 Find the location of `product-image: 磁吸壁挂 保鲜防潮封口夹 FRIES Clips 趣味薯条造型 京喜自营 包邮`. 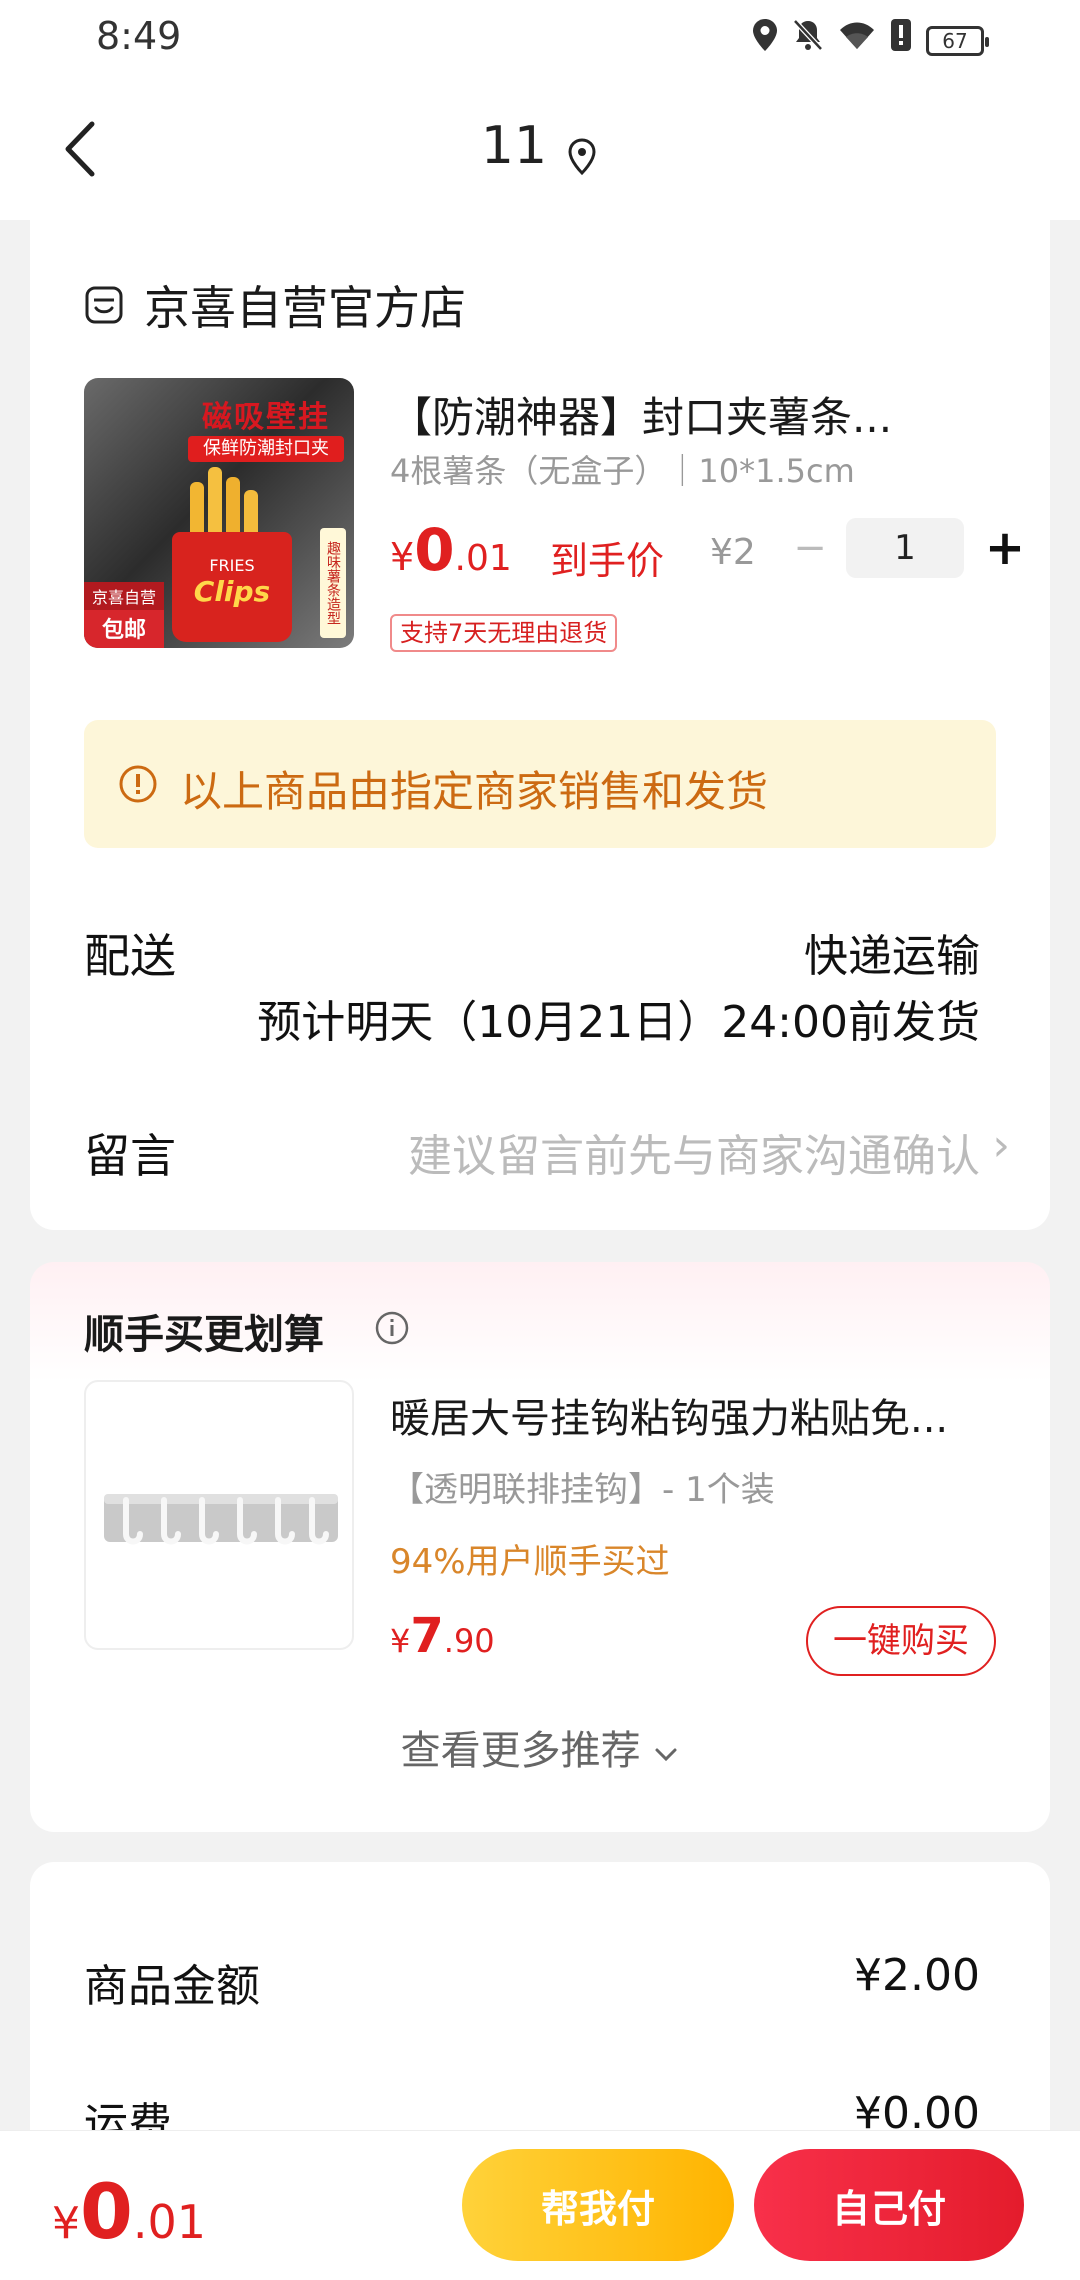

product-image: 磁吸壁挂 保鲜防潮封口夹 FRIES Clips 趣味薯条造型 京喜自营 包邮 is located at coordinates (219, 513).